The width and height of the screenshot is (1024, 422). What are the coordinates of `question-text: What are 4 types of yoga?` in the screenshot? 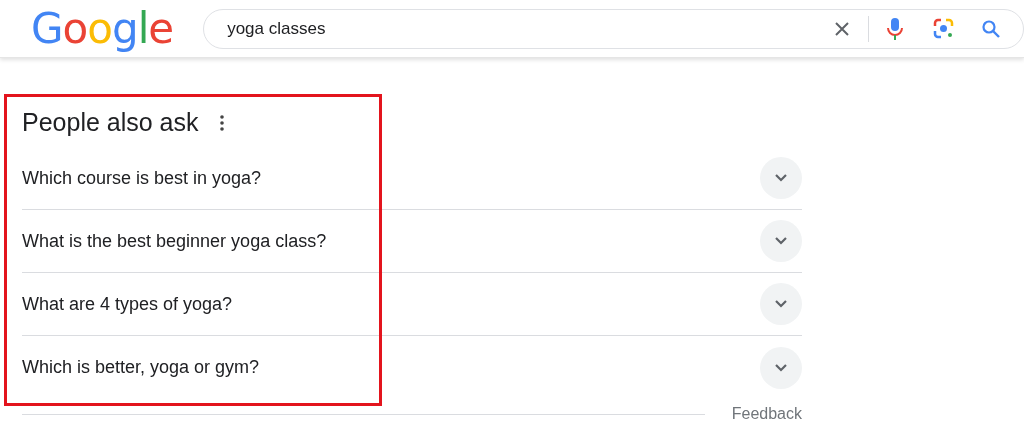 It's located at (127, 304).